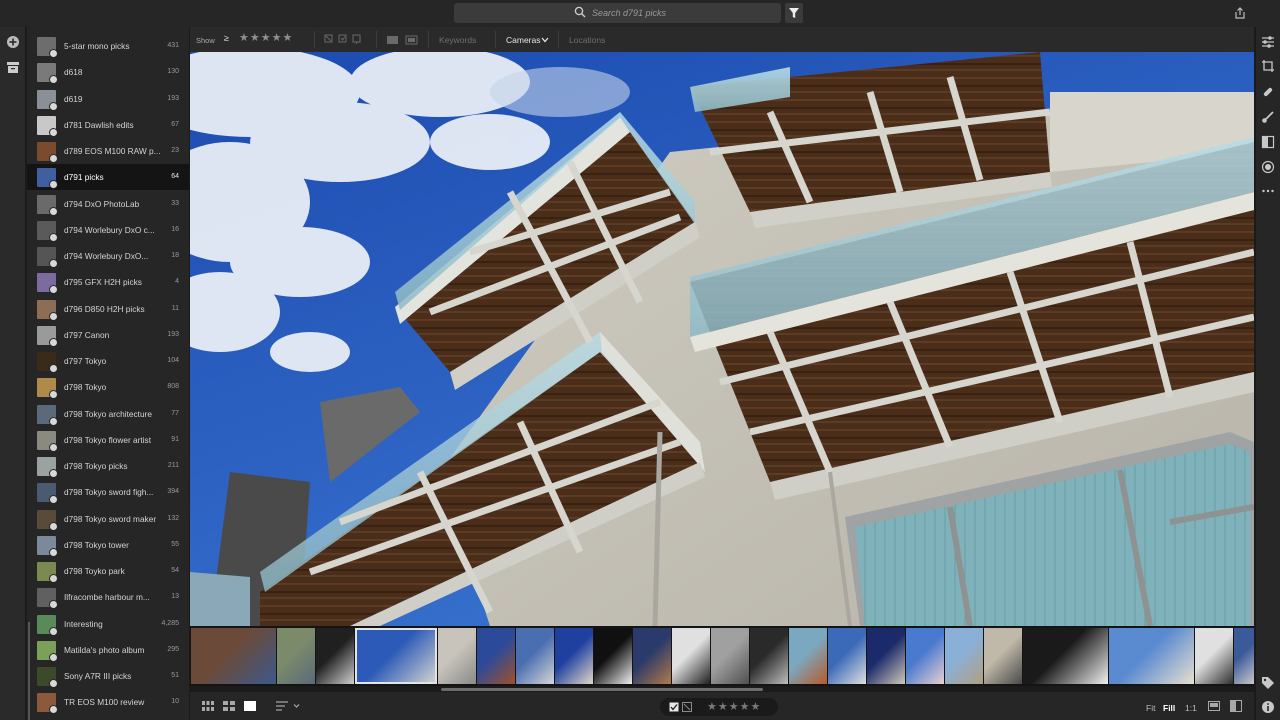  What do you see at coordinates (1268, 167) in the screenshot?
I see `radial-gradient-icon` at bounding box center [1268, 167].